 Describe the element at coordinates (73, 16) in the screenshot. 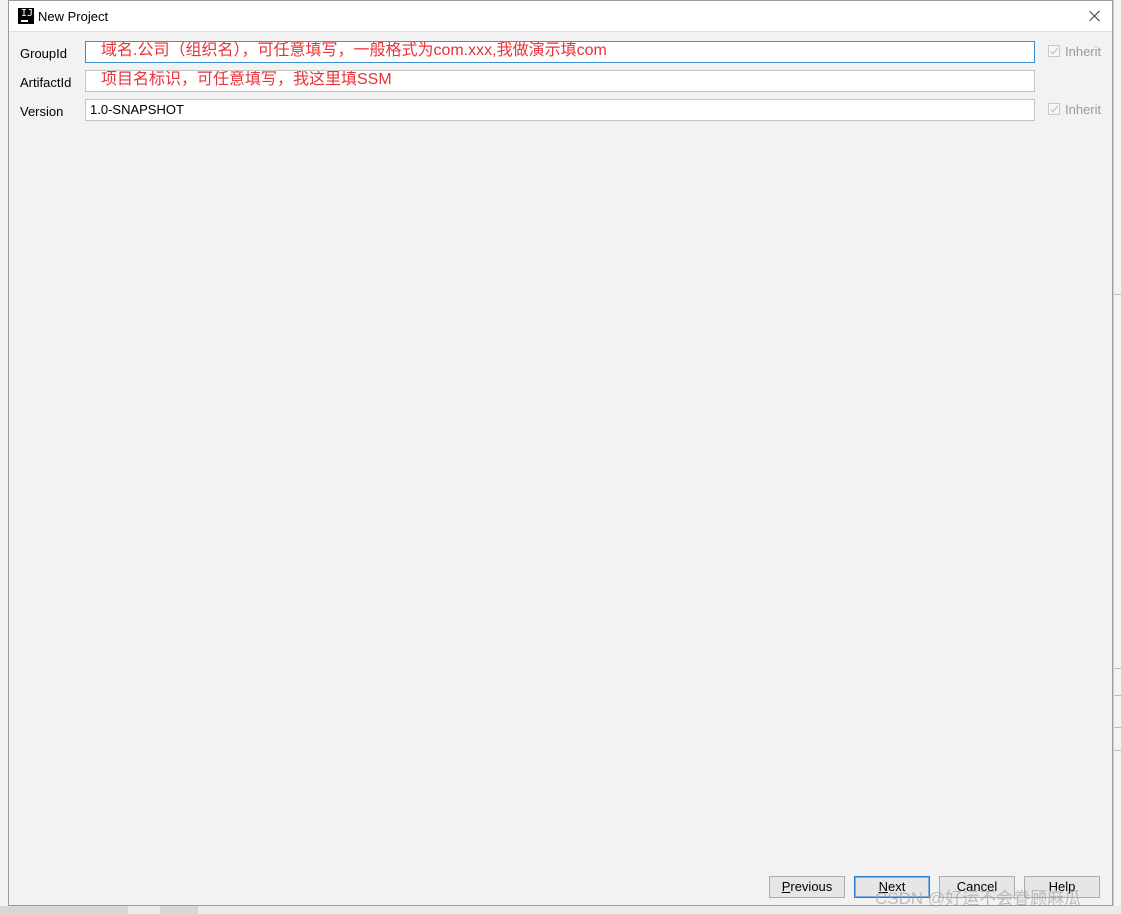

I see `window-title: New Project` at that location.